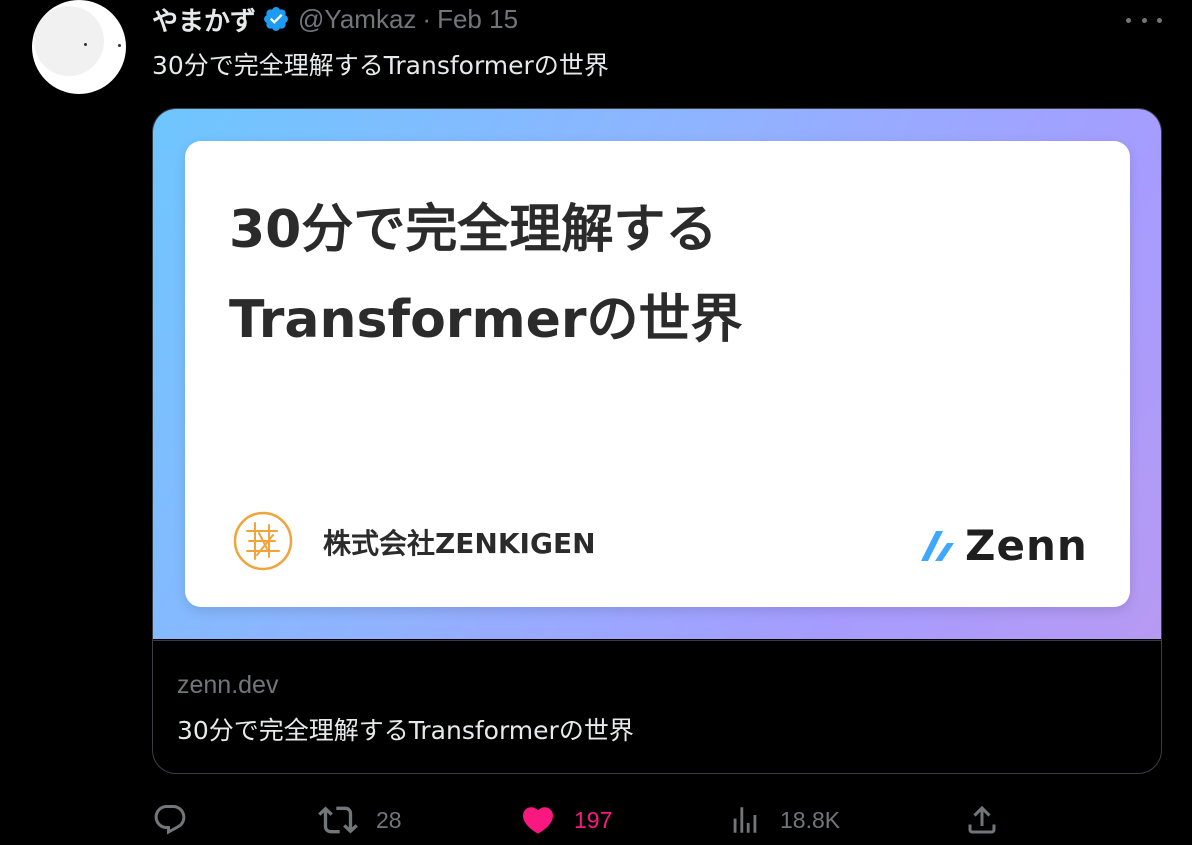 Image resolution: width=1192 pixels, height=845 pixels. What do you see at coordinates (389, 819) in the screenshot?
I see `retweet-count: 28` at bounding box center [389, 819].